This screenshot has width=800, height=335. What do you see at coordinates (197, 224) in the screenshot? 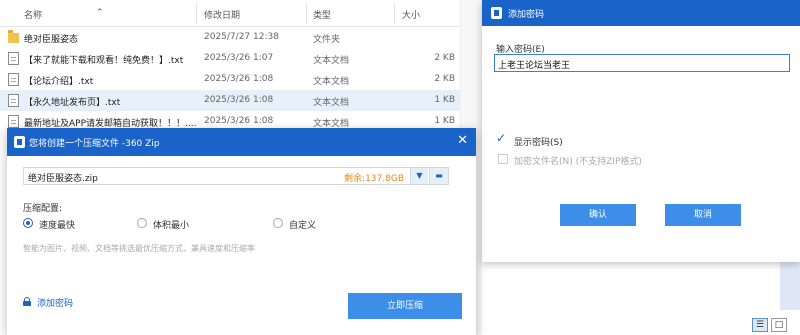
I see `option-smallest-radio: 体积最小` at bounding box center [197, 224].